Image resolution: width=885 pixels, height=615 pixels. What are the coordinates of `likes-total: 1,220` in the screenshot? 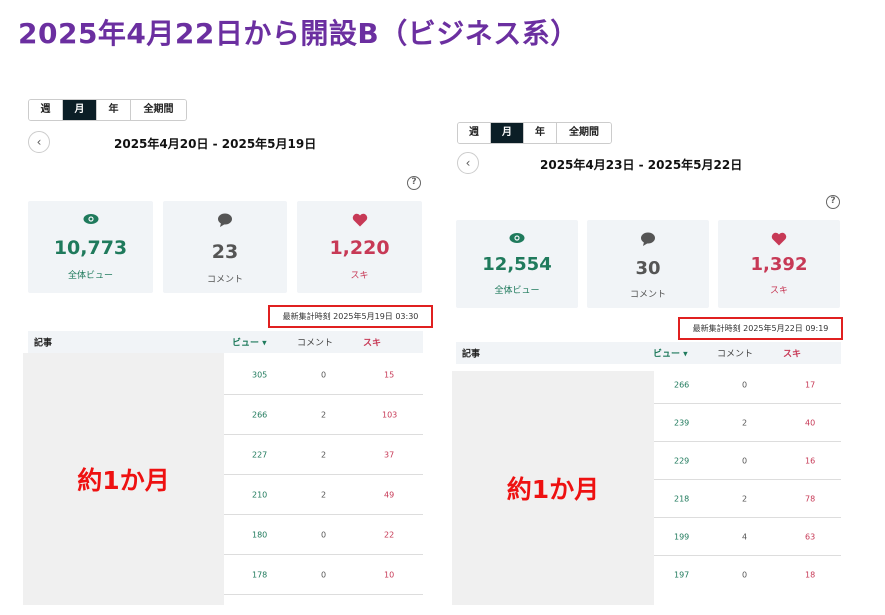 It's located at (359, 248).